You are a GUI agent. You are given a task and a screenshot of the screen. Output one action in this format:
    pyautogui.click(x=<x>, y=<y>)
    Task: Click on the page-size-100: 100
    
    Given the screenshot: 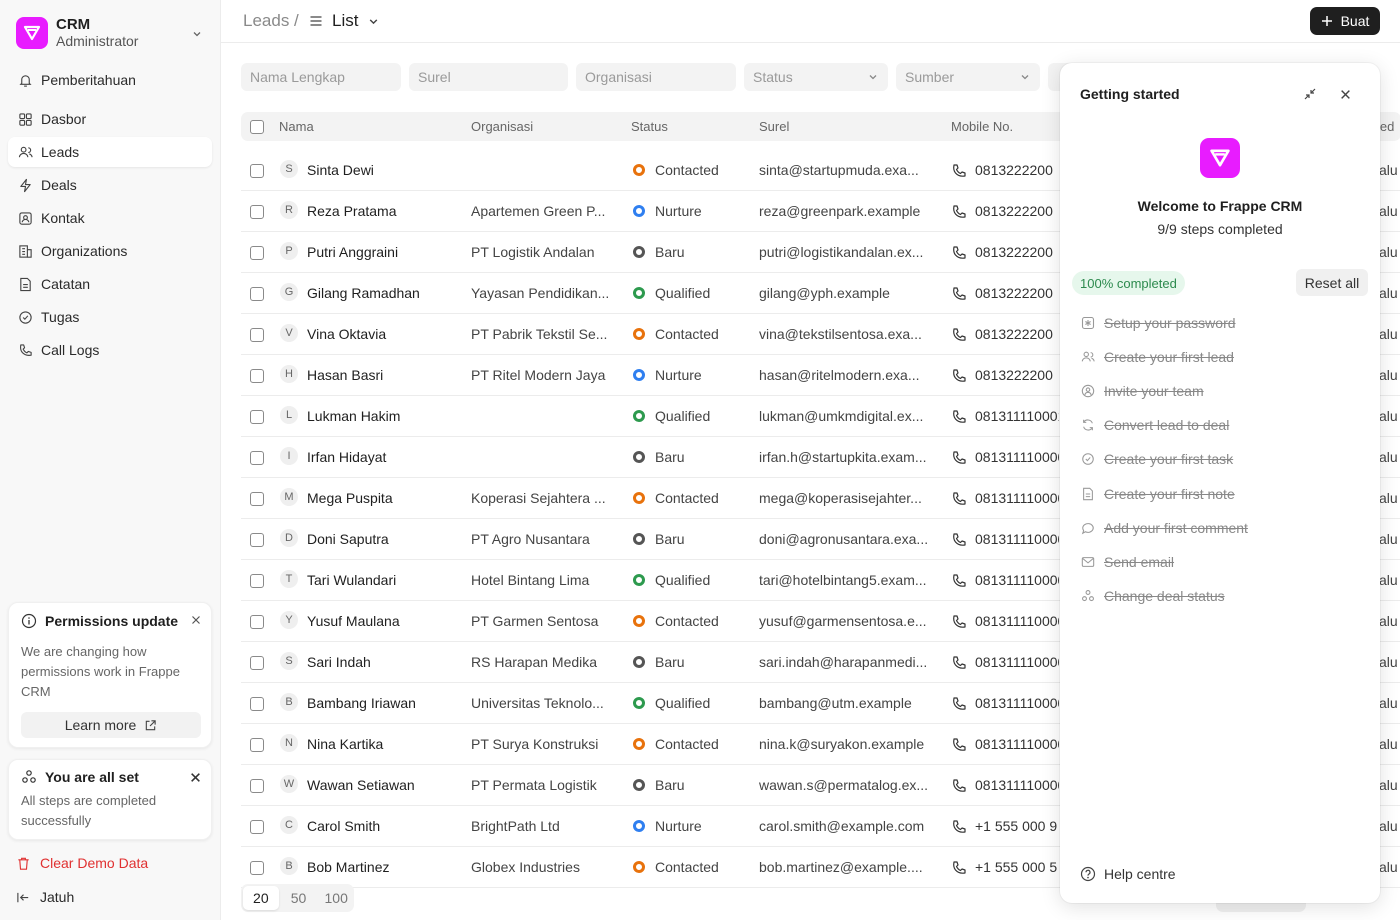 What is the action you would take?
    pyautogui.click(x=336, y=898)
    